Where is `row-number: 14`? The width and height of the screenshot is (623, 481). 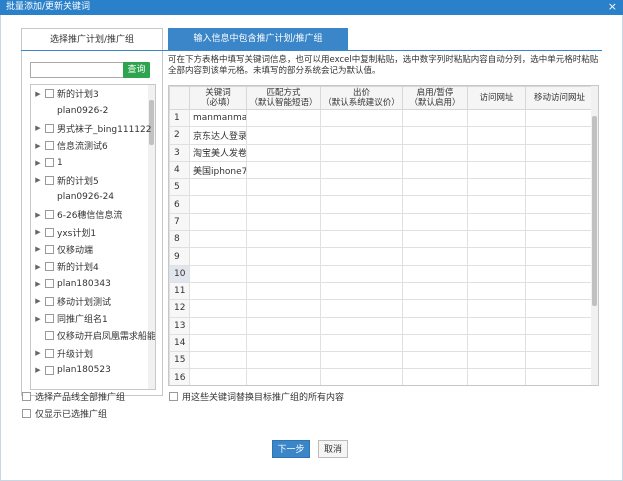
row-number: 14 is located at coordinates (179, 343).